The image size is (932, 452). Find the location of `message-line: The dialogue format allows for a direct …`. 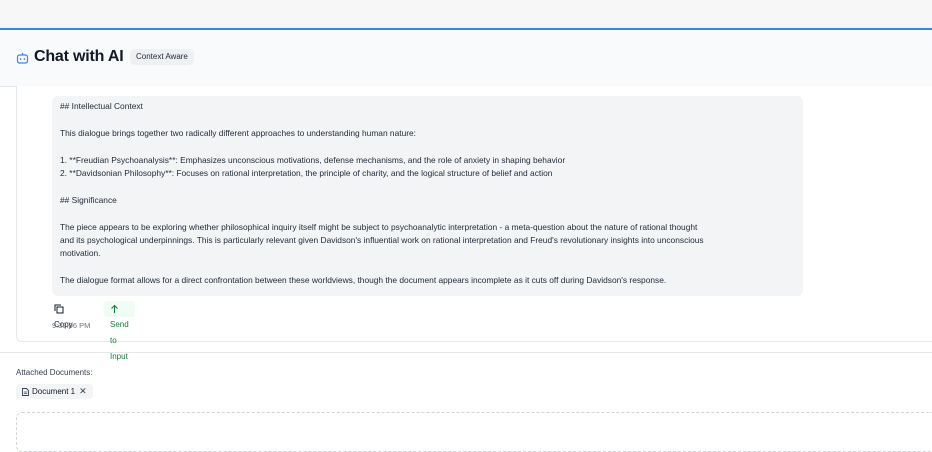

message-line: The dialogue format allows for a direct … is located at coordinates (363, 280).